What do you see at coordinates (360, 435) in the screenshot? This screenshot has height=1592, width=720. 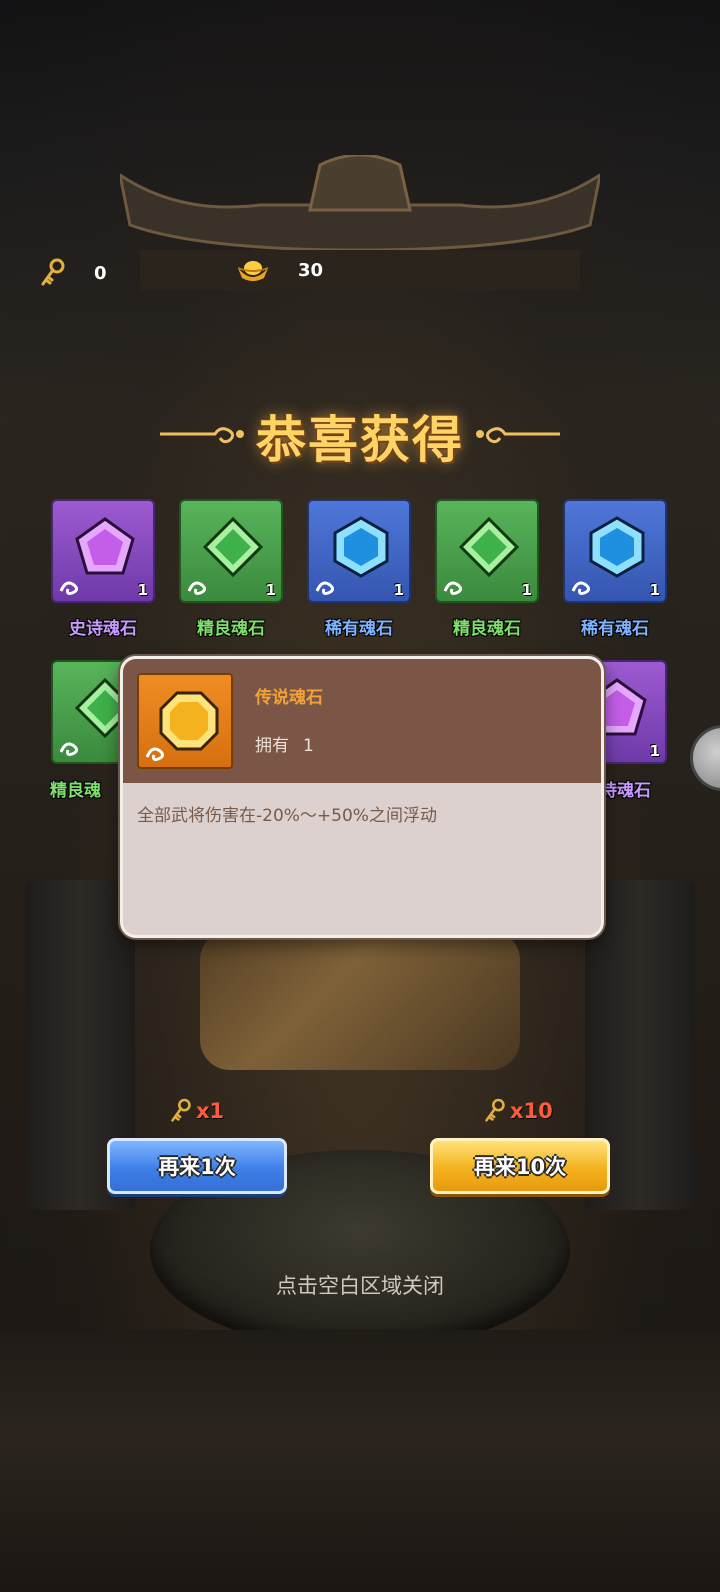 I see `reward-title-banner: 恭喜获得` at bounding box center [360, 435].